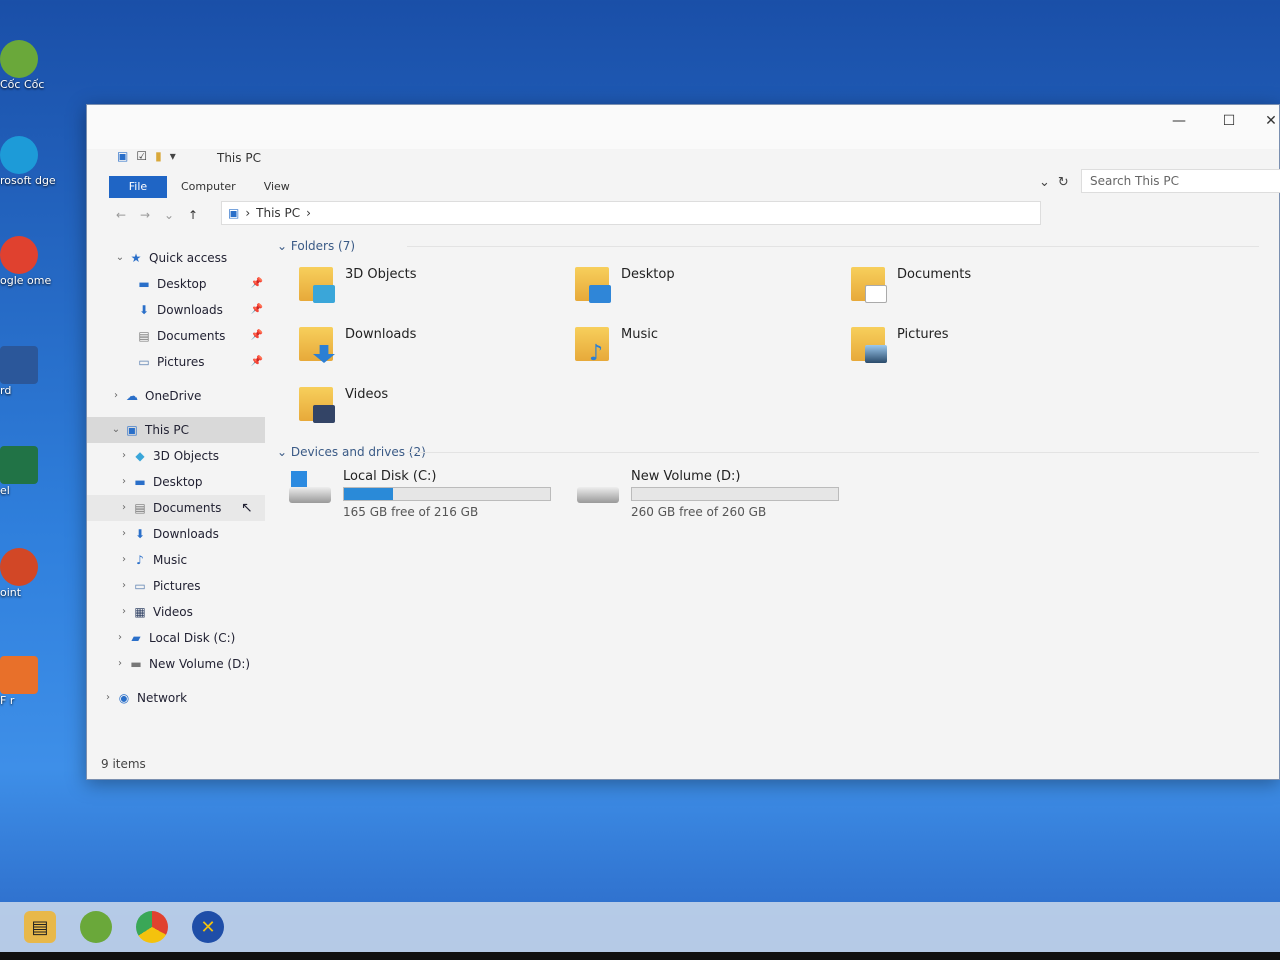  What do you see at coordinates (22, 472) in the screenshot?
I see `desktop-icon-excel: el` at bounding box center [22, 472].